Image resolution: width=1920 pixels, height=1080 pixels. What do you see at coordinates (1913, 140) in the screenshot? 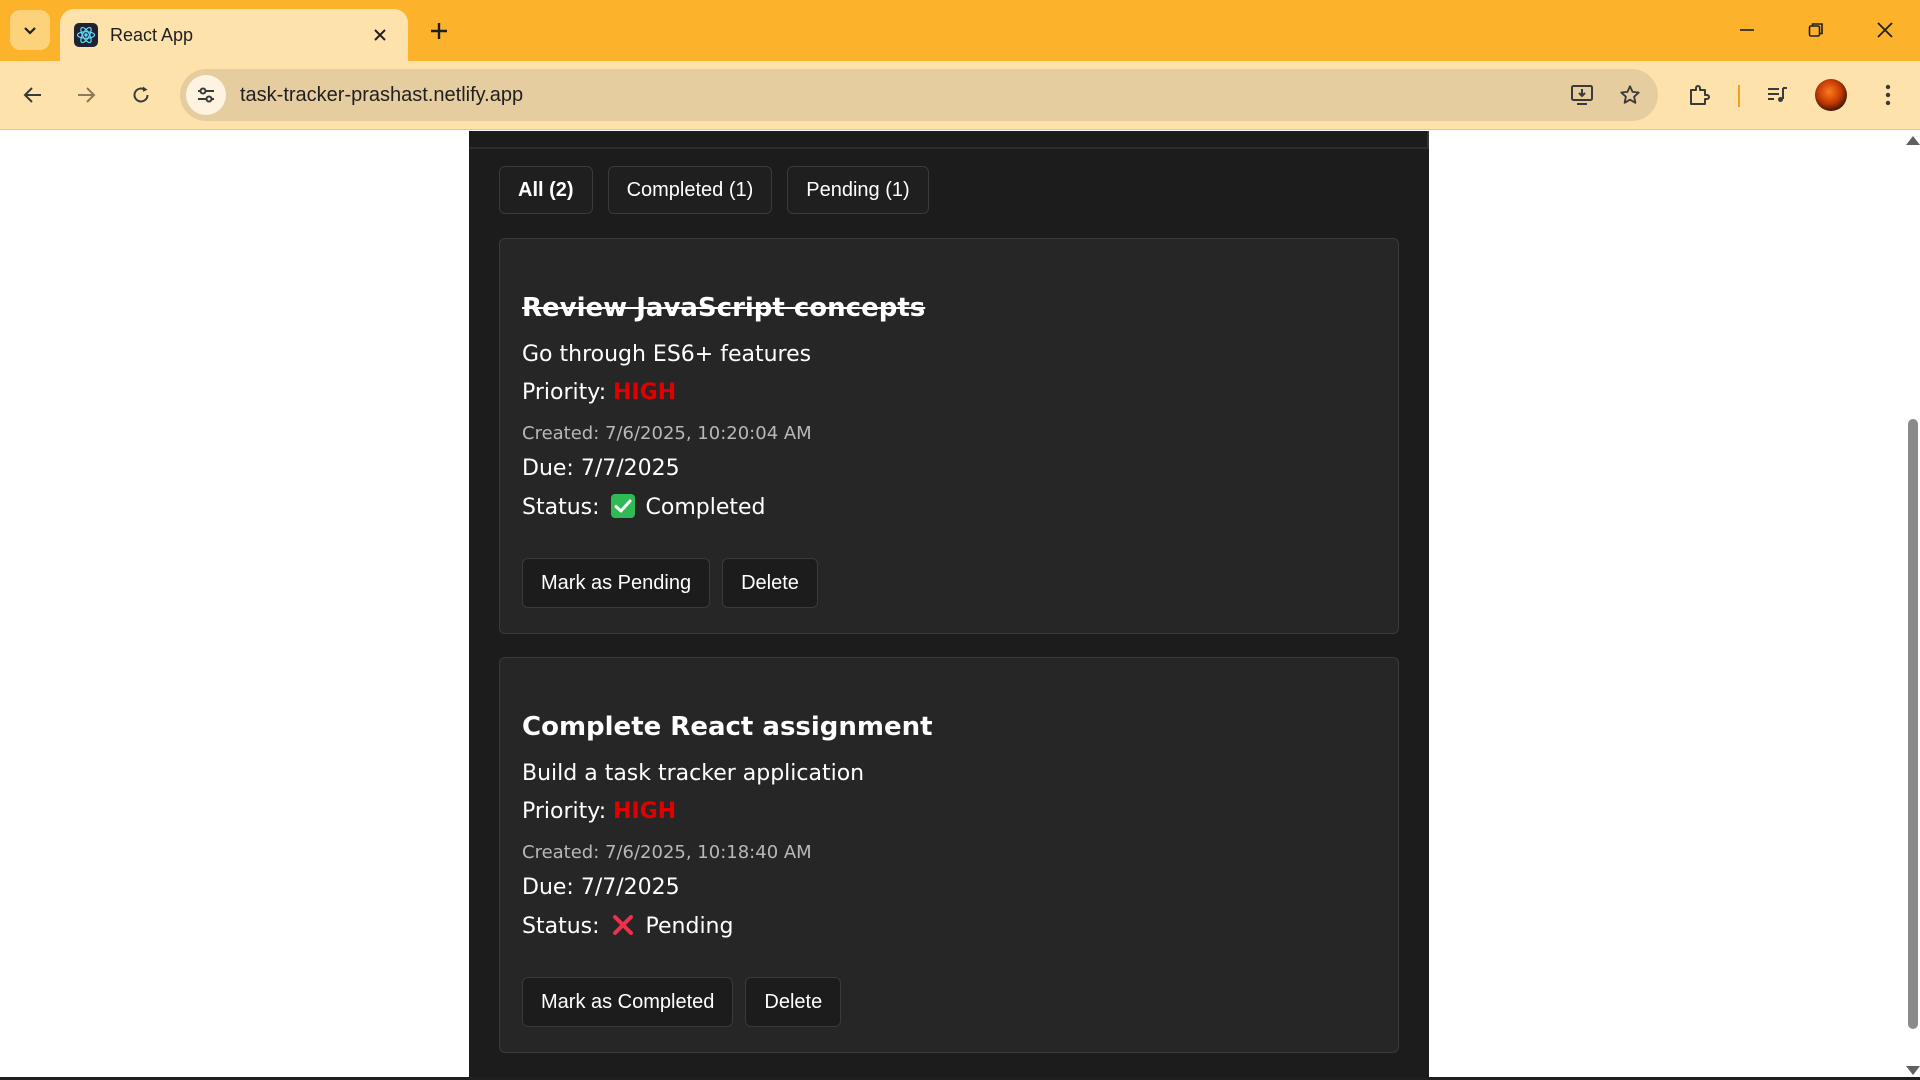
I see `scroll-up-arrow` at bounding box center [1913, 140].